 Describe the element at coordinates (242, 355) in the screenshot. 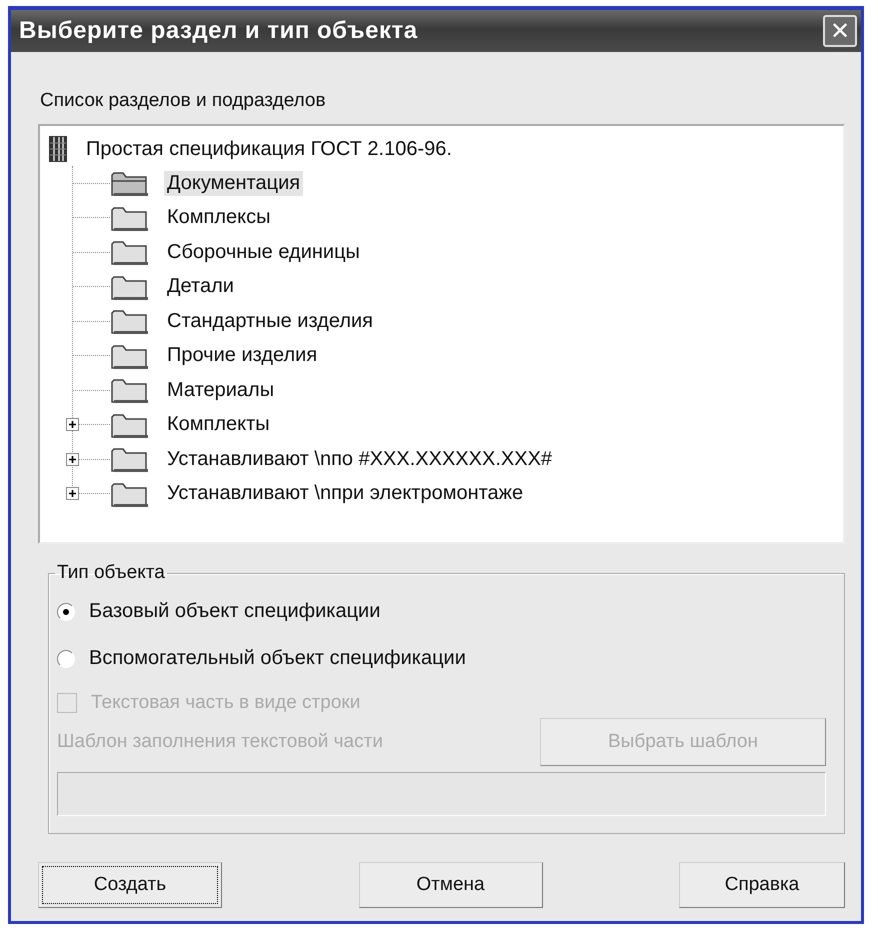

I see `tree-item: Прочие изделия` at that location.